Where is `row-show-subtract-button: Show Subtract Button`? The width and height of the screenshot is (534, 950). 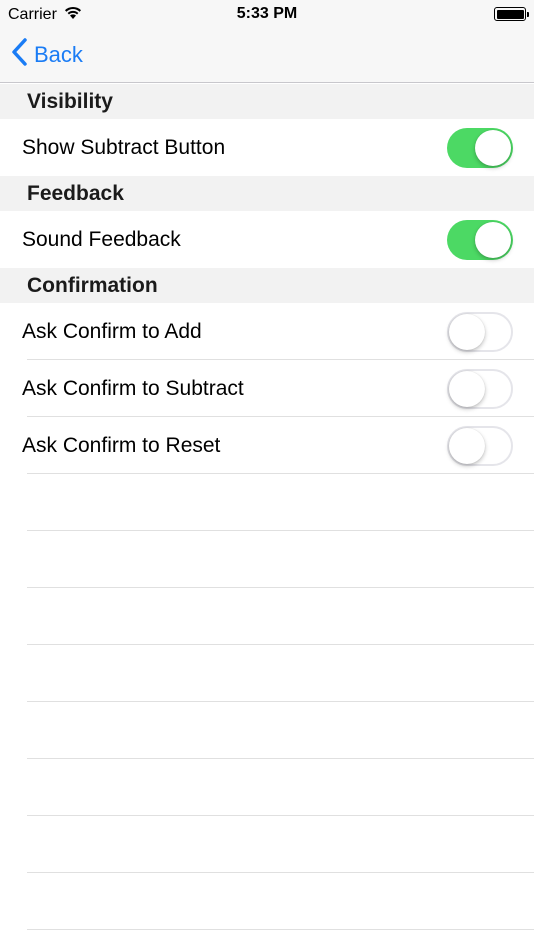 row-show-subtract-button: Show Subtract Button is located at coordinates (267, 147).